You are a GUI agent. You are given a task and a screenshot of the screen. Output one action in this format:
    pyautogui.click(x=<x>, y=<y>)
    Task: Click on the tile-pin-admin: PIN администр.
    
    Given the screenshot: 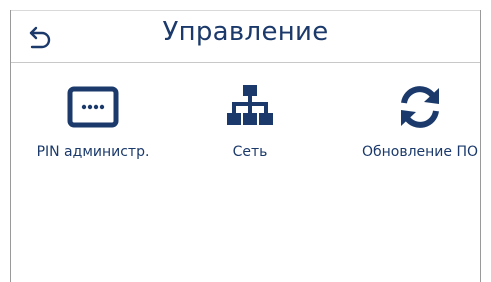 What is the action you would take?
    pyautogui.click(x=93, y=125)
    